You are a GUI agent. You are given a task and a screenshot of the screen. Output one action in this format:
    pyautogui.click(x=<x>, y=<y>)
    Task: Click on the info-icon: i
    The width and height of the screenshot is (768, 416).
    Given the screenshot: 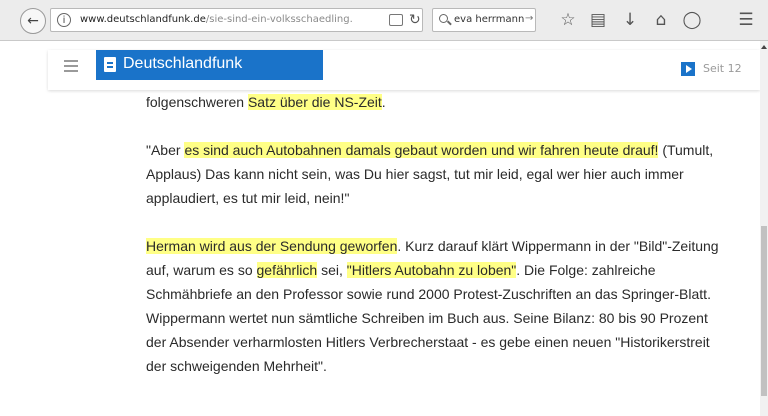 What is the action you would take?
    pyautogui.click(x=64, y=20)
    